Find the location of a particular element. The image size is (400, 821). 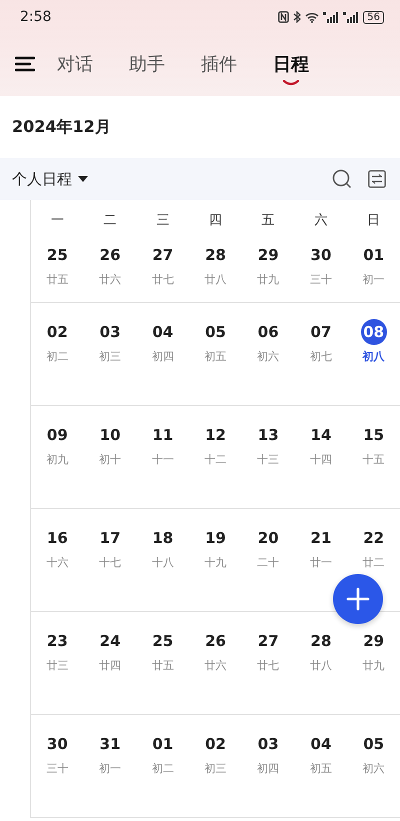

add-button is located at coordinates (358, 599).